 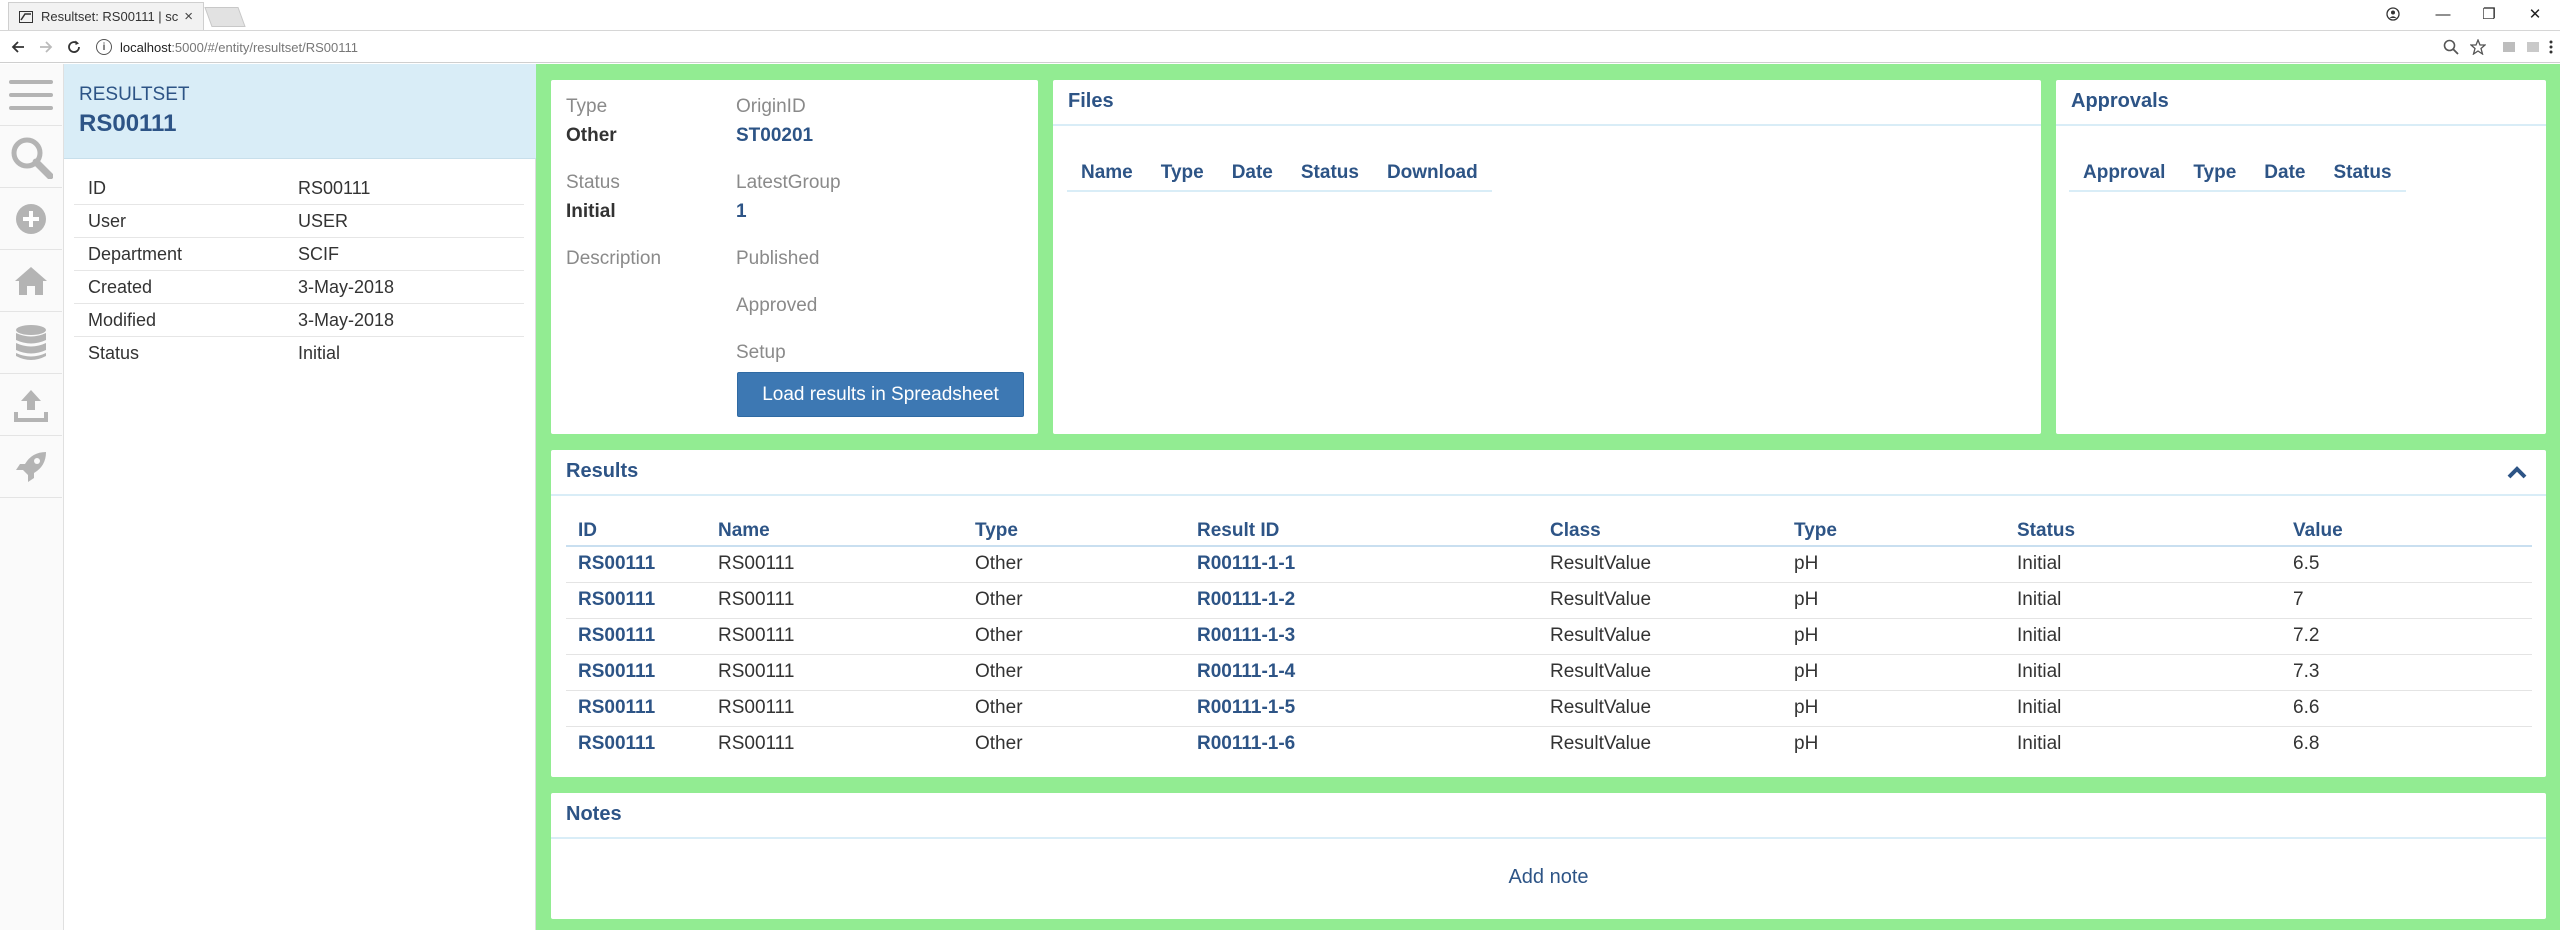 What do you see at coordinates (120, 286) in the screenshot?
I see `property-key: Created` at bounding box center [120, 286].